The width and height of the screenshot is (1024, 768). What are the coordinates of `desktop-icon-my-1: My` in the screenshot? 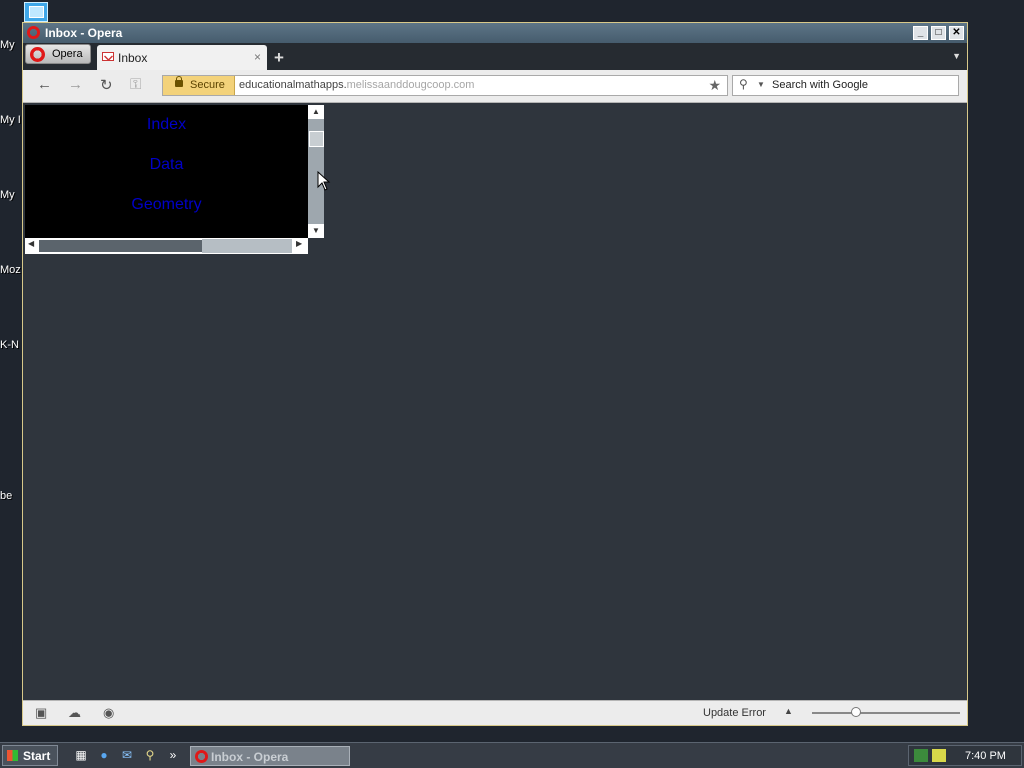 It's located at (11, 45).